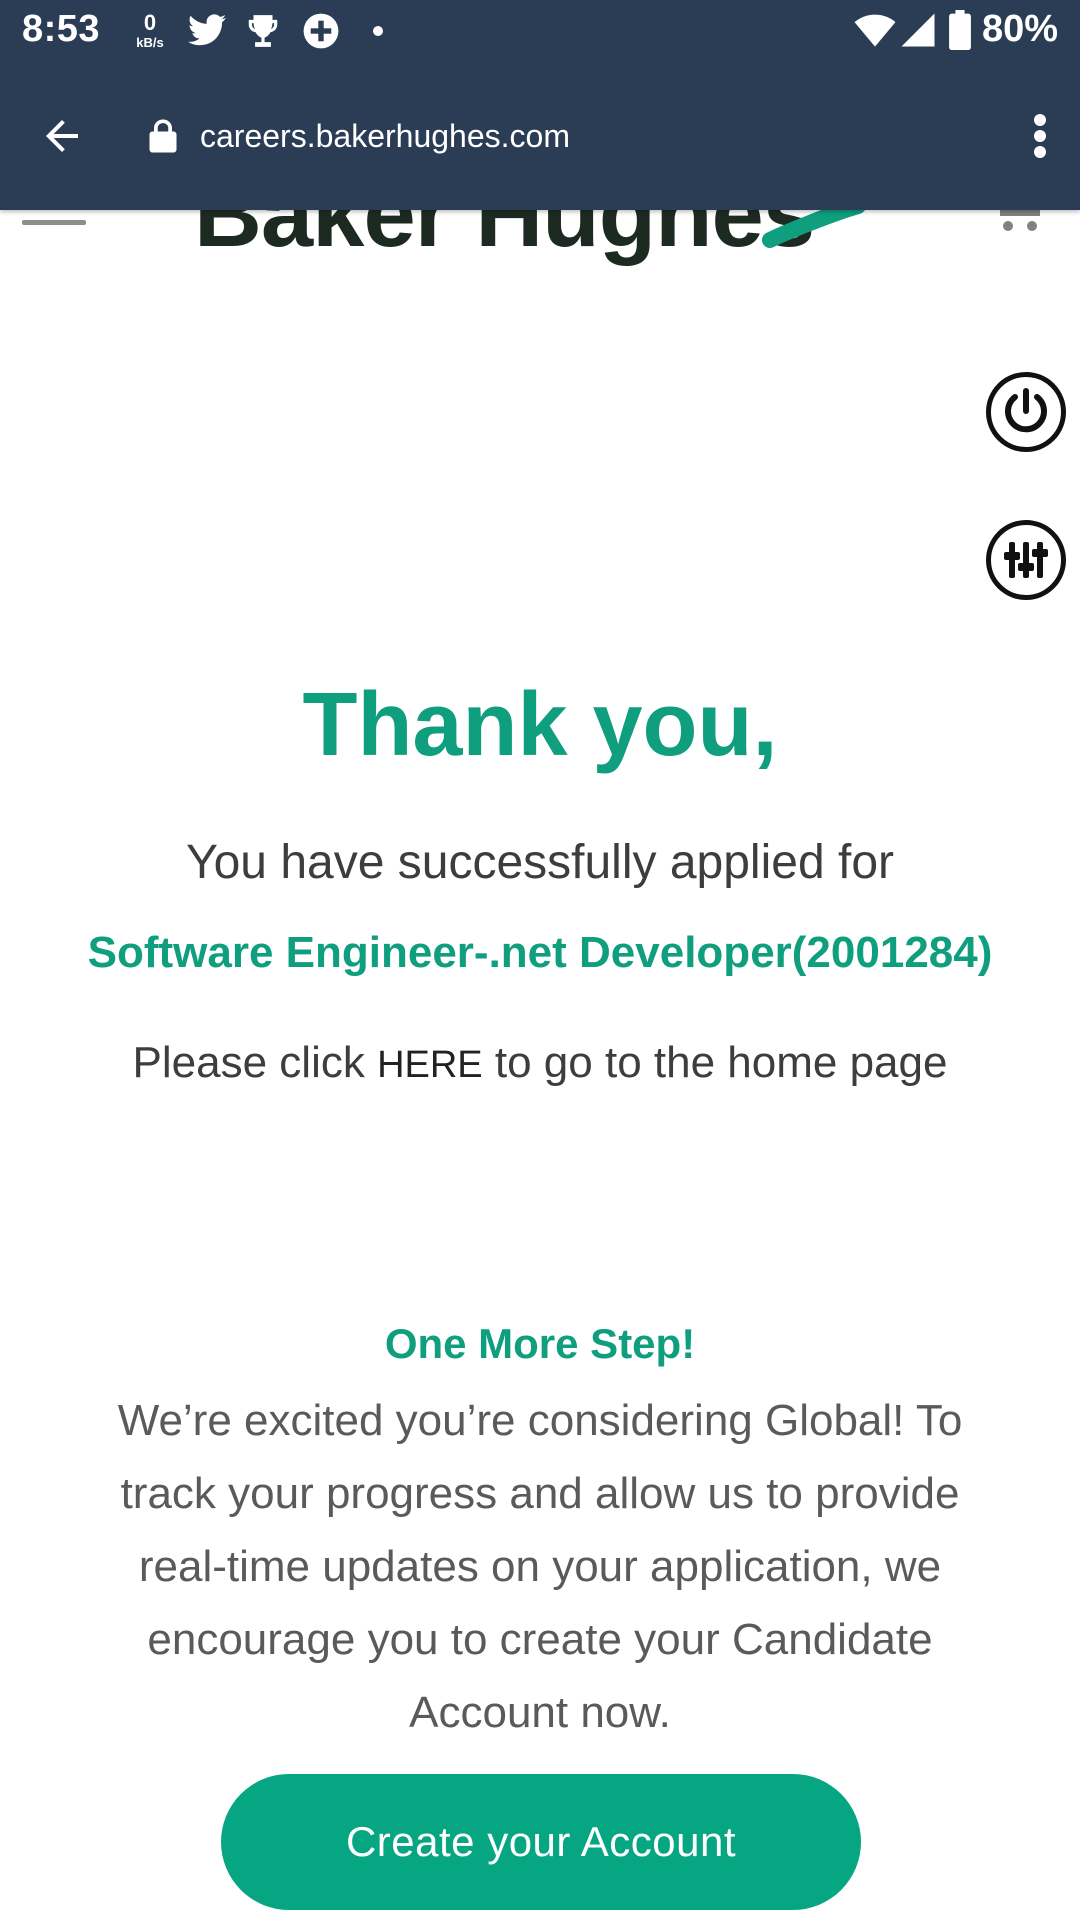 This screenshot has width=1080, height=1920. I want to click on home-page-instruction: Please click HERE to go to the home page, so click(540, 1063).